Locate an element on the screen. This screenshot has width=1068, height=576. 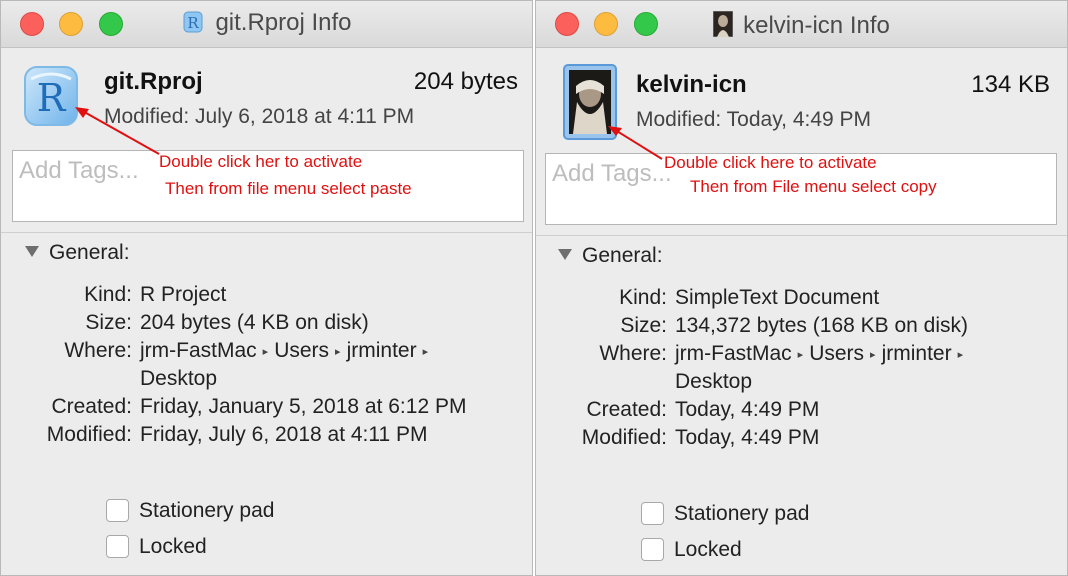
kind-row: Kind: R Project is located at coordinates (266, 295).